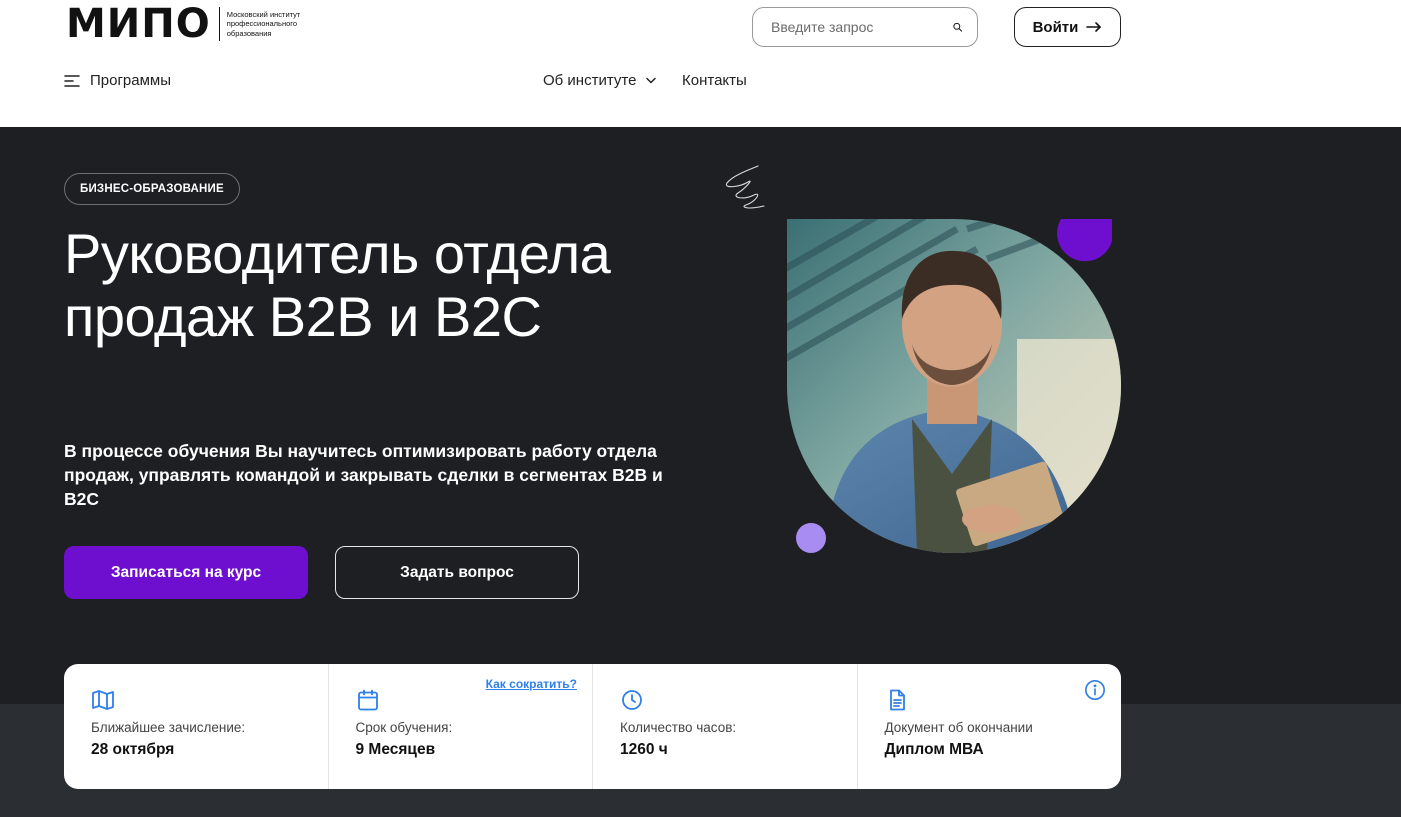  Describe the element at coordinates (531, 684) in the screenshot. I see `how-to-shorten-link: Как сократить?` at that location.